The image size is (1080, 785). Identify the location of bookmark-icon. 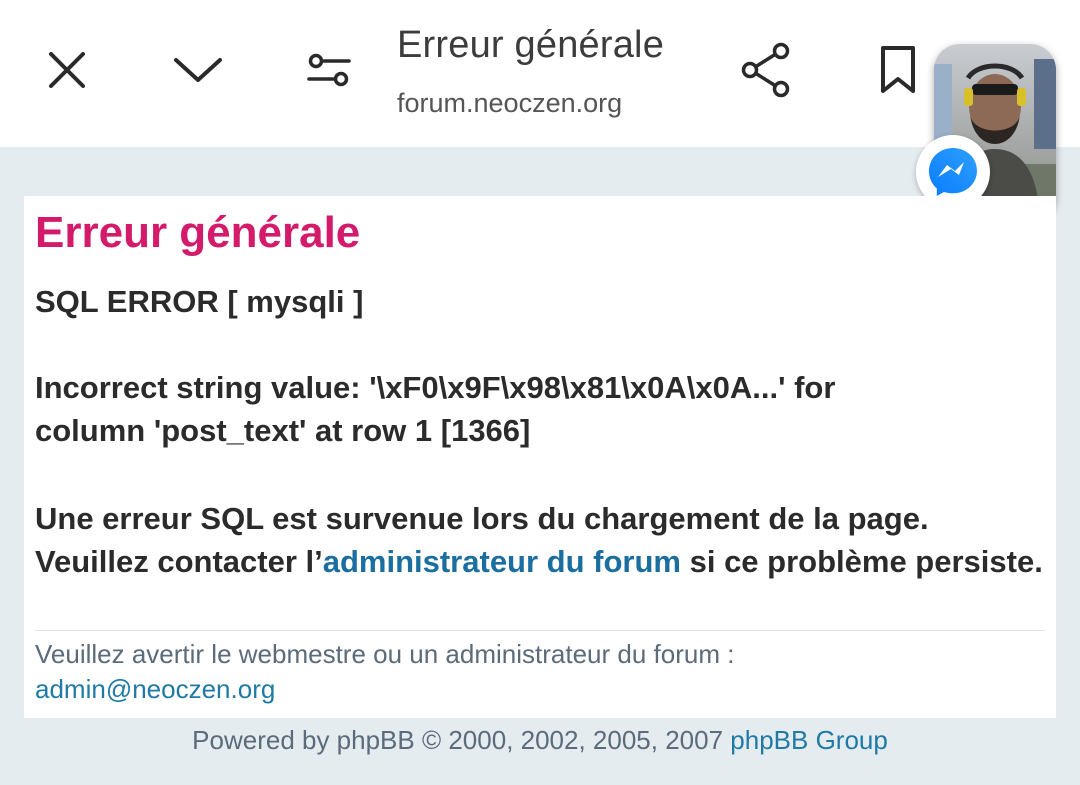
(898, 70).